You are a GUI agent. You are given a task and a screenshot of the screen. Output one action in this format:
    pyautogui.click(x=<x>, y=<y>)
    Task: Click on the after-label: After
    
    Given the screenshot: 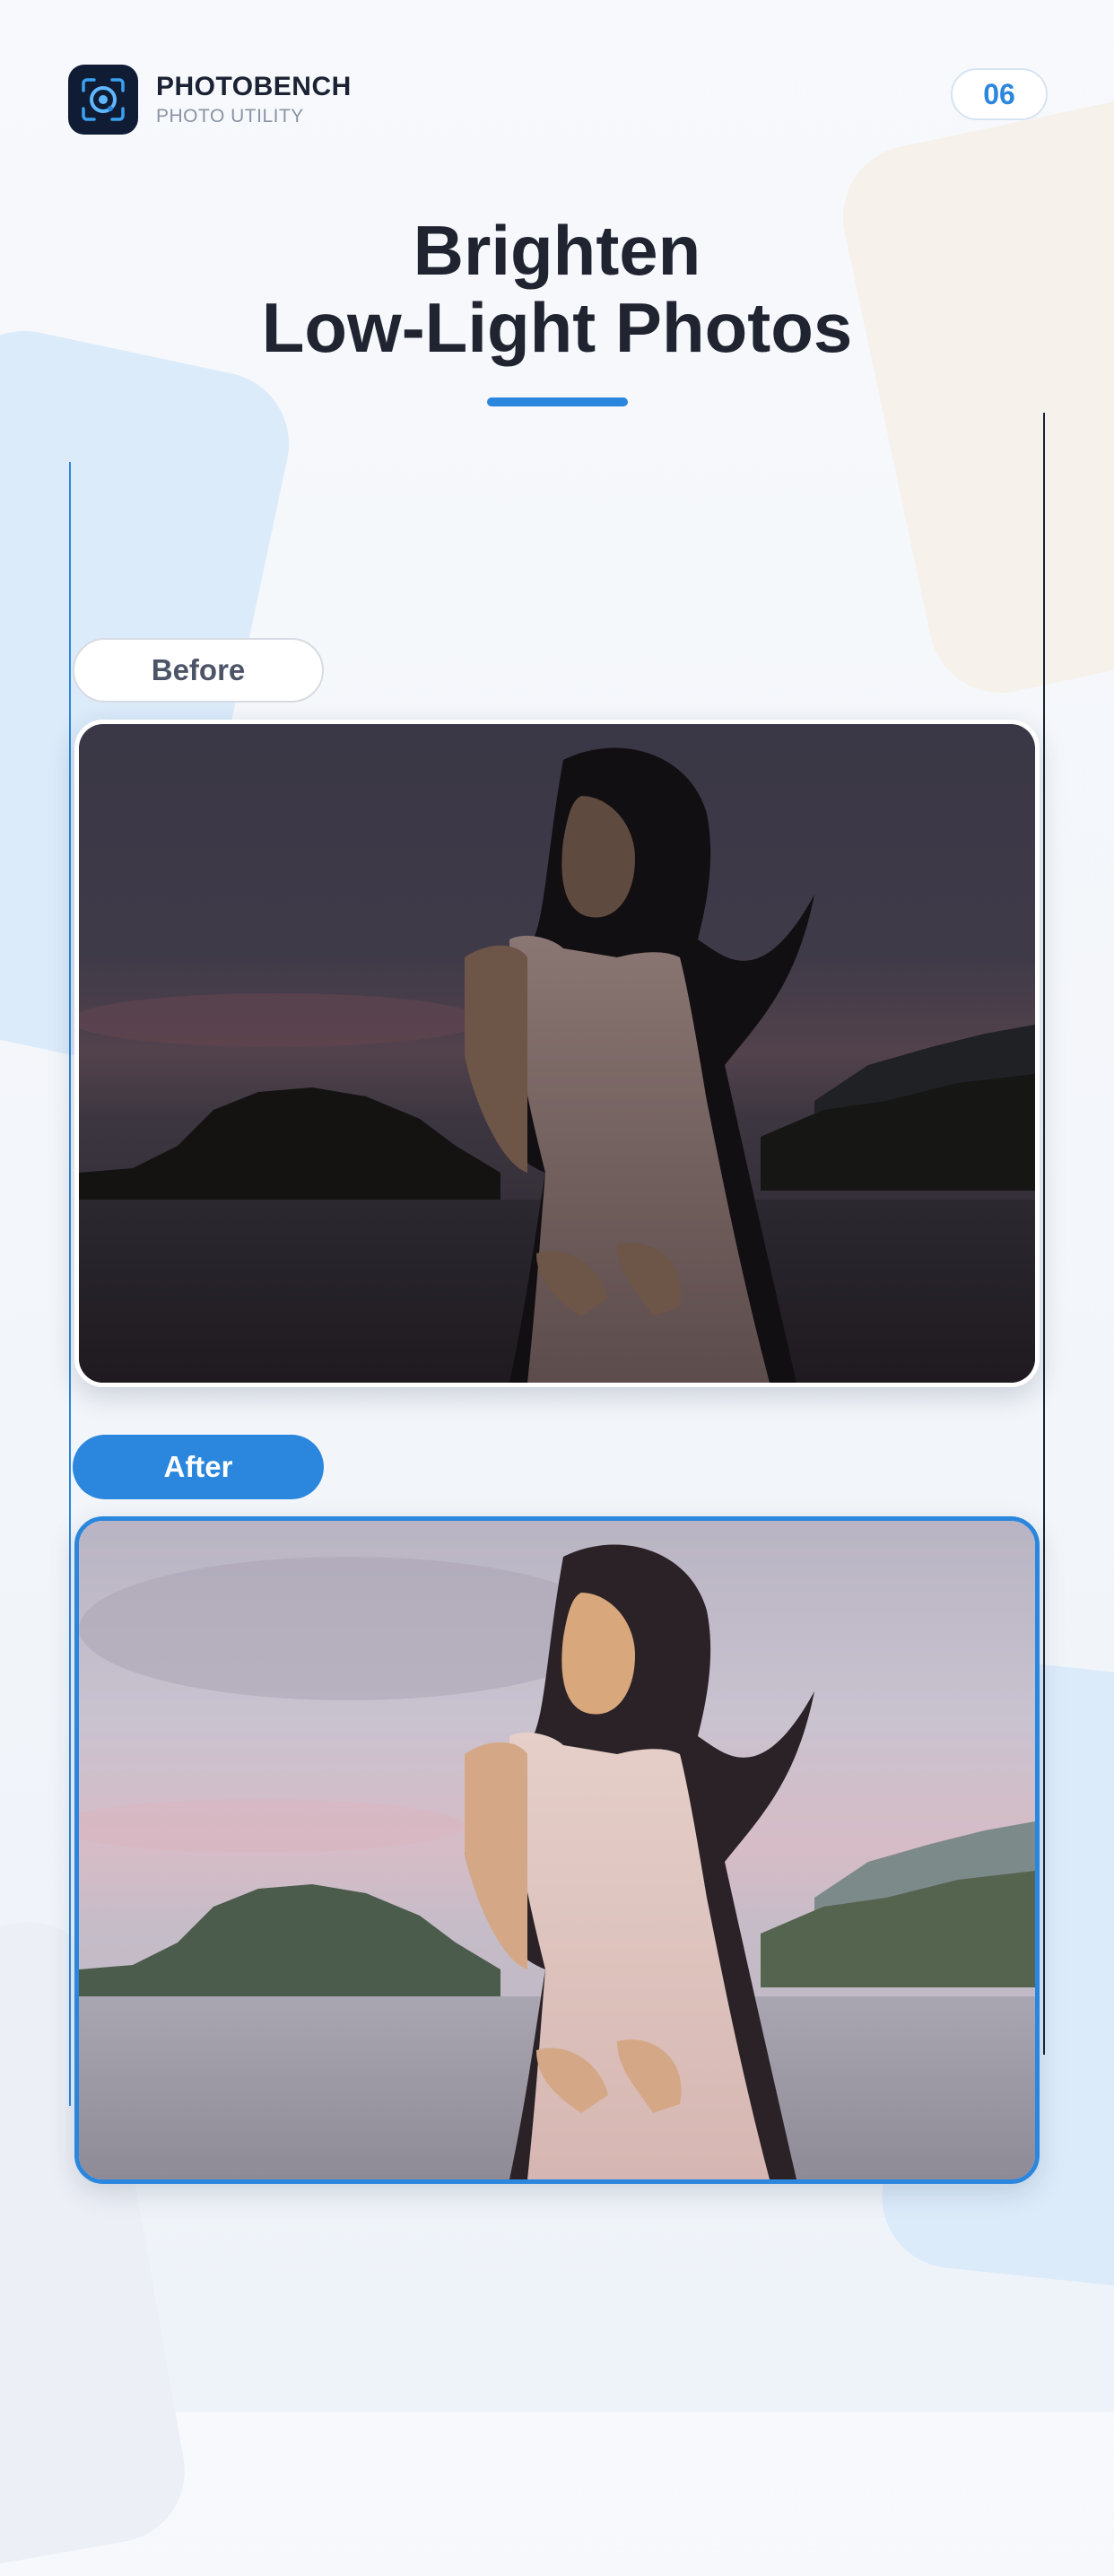 What is the action you would take?
    pyautogui.click(x=198, y=1467)
    